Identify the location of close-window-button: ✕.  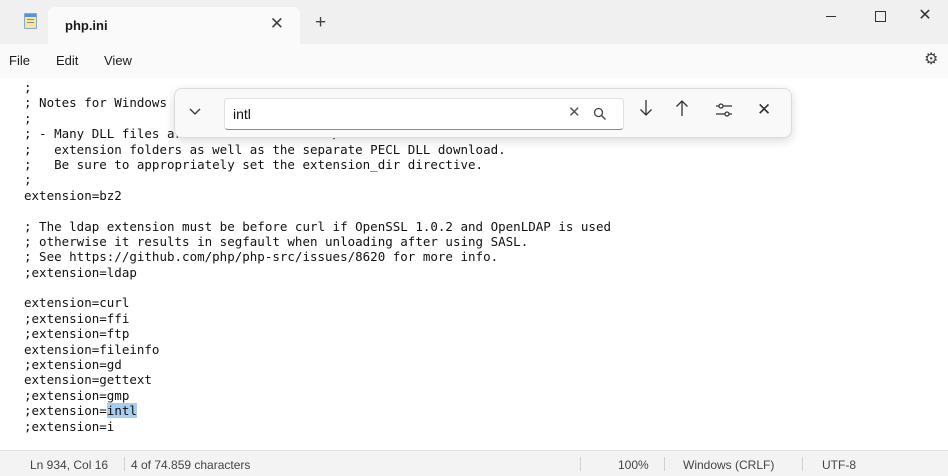
(925, 16).